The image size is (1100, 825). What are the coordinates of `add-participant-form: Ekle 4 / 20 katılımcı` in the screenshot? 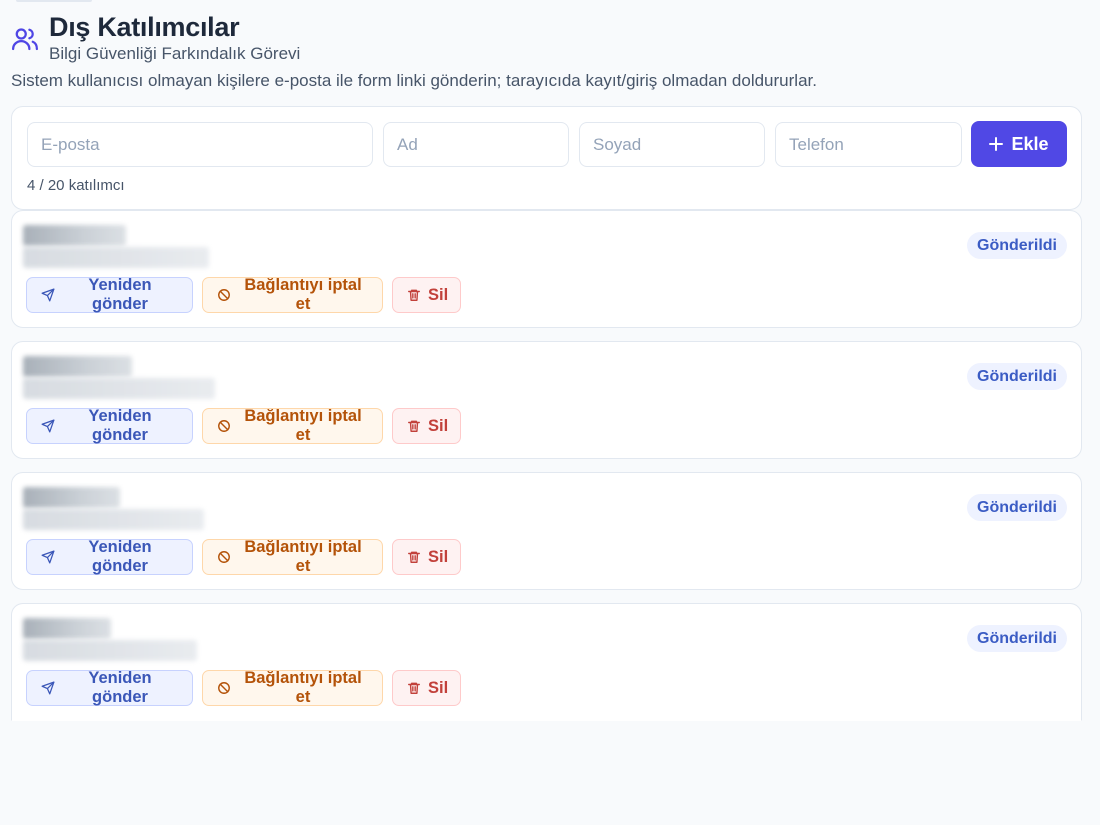 It's located at (546, 158).